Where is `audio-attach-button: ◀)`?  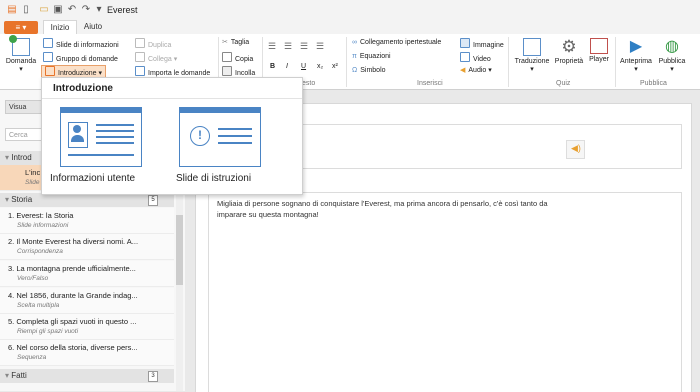 audio-attach-button: ◀) is located at coordinates (575, 149).